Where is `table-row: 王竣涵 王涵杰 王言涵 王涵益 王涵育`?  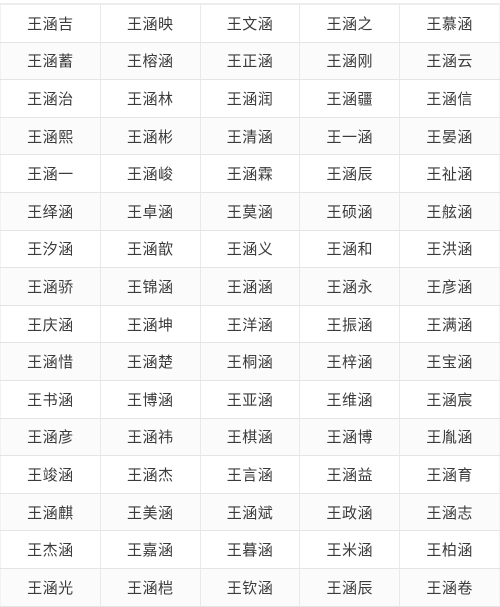 table-row: 王竣涵 王涵杰 王言涵 王涵益 王涵育 is located at coordinates (250, 474).